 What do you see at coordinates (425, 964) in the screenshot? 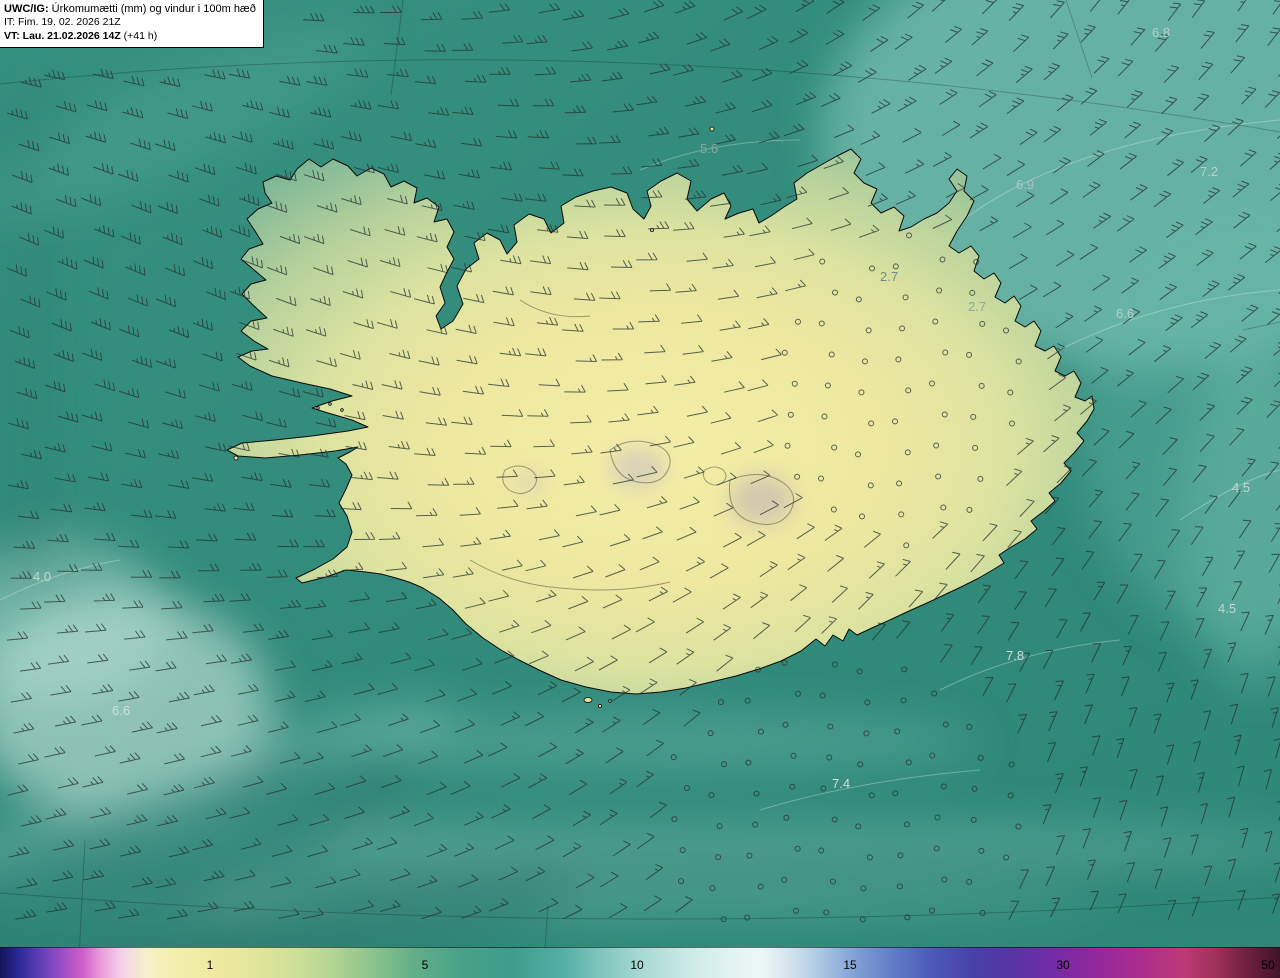
I see `colorbar-tick-label: 5` at bounding box center [425, 964].